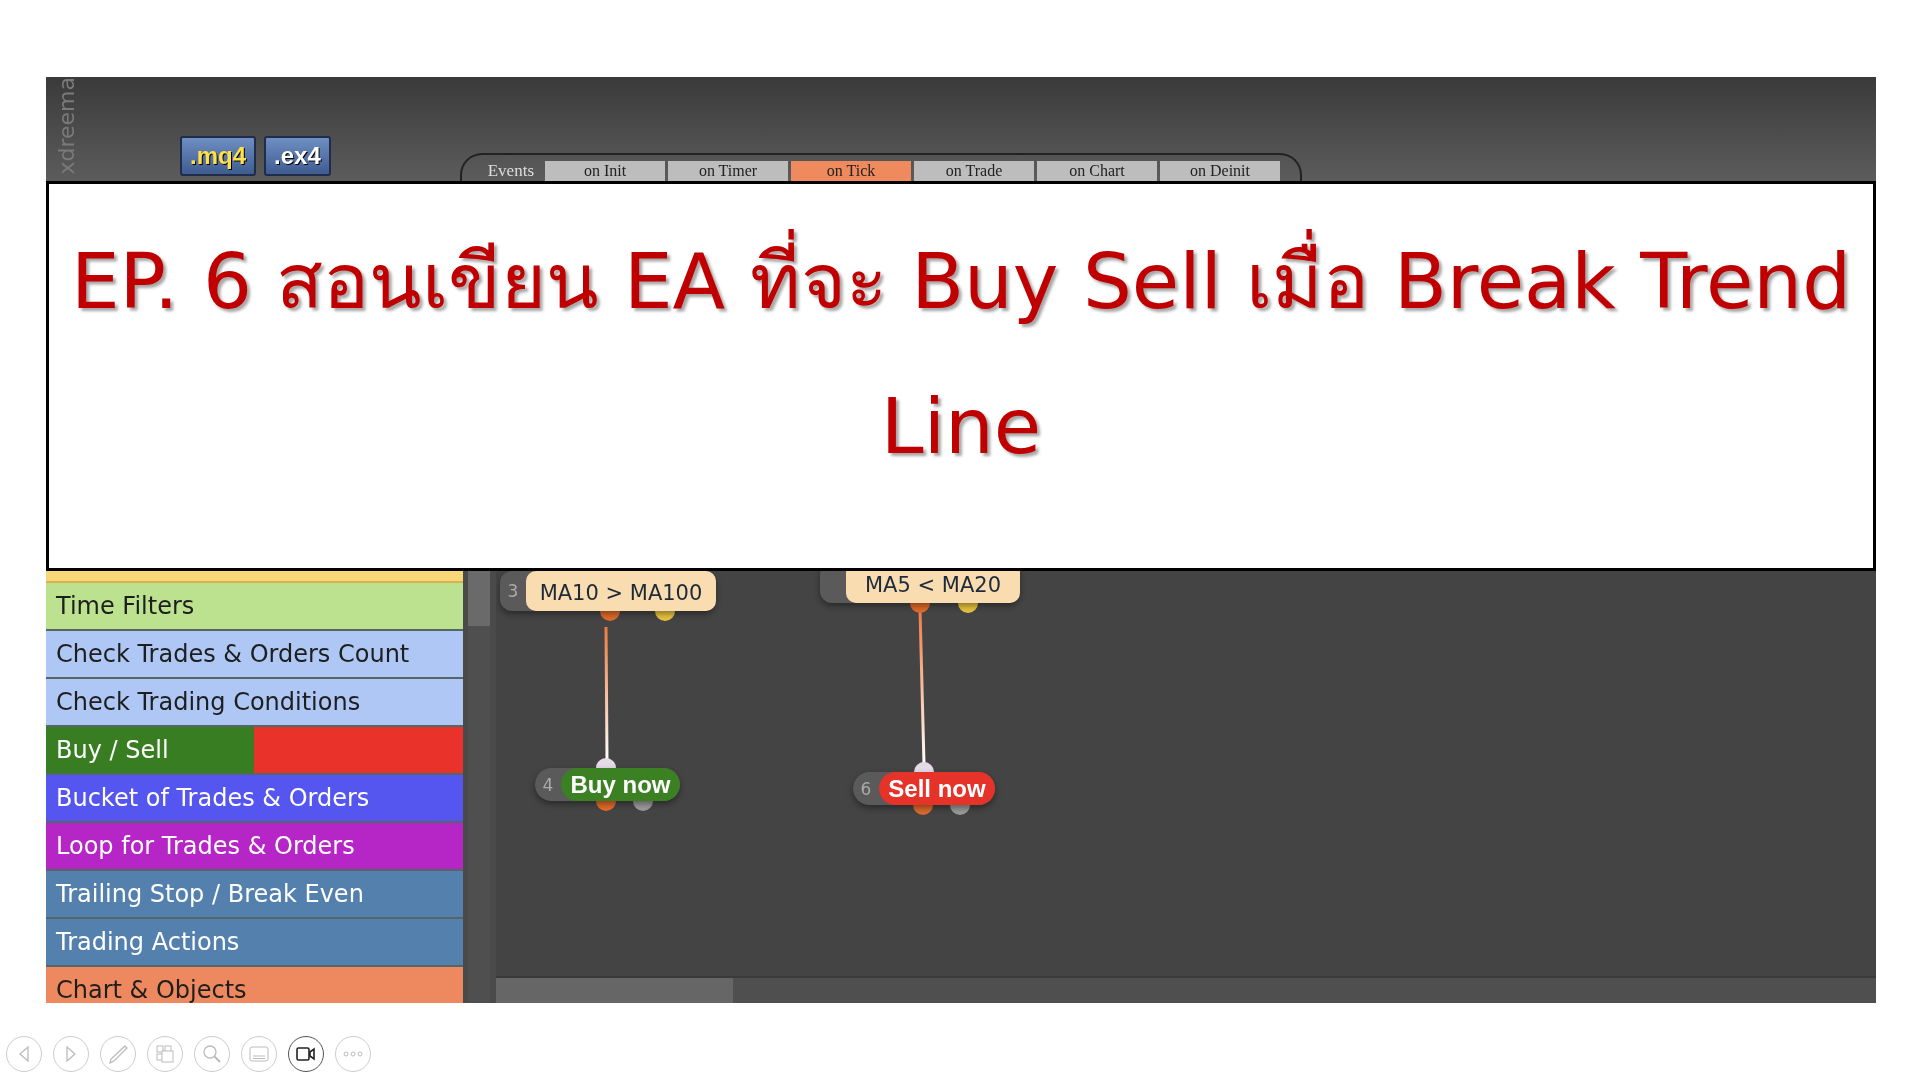 This screenshot has height=1080, width=1920. I want to click on slides-grid-icon, so click(165, 1054).